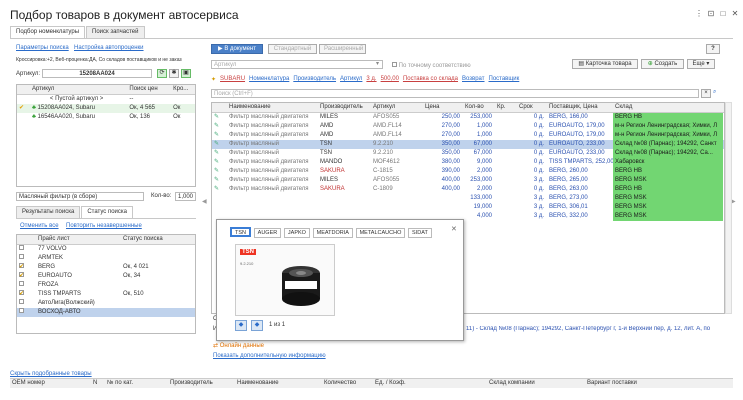  Describe the element at coordinates (532, 107) in the screenshot. I see `header-term: Срок` at that location.